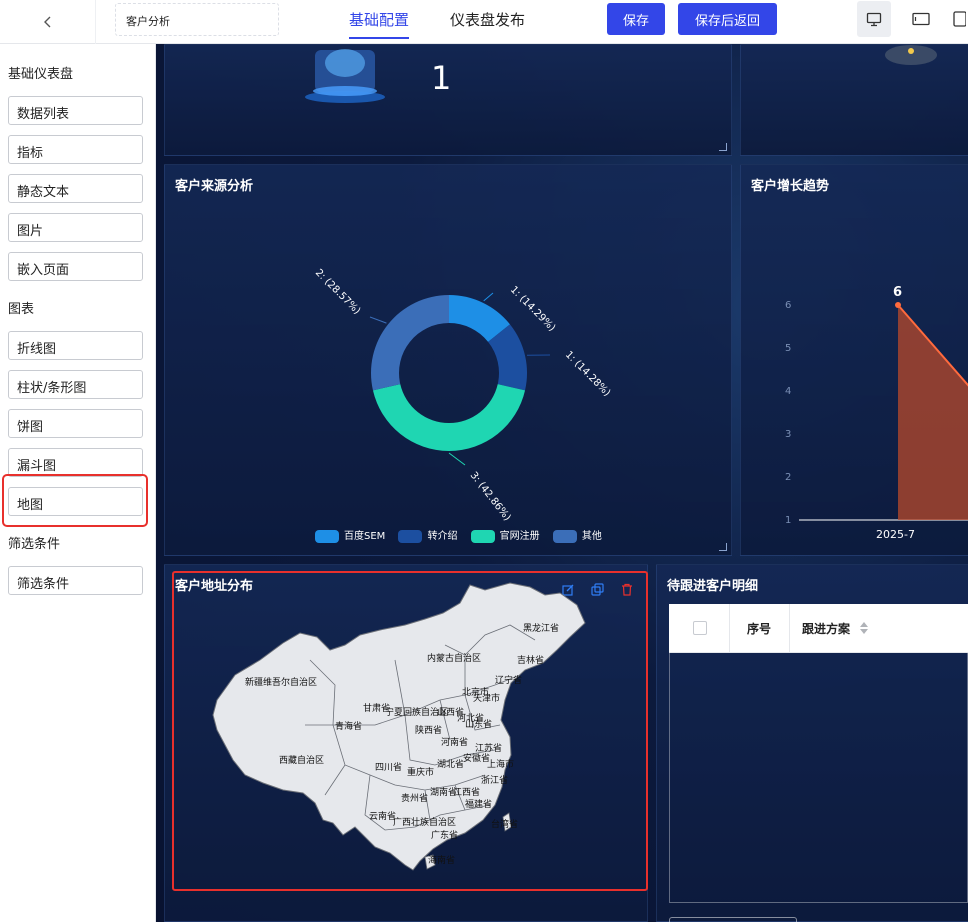  Describe the element at coordinates (788, 434) in the screenshot. I see `y-tick-label: 3` at that location.